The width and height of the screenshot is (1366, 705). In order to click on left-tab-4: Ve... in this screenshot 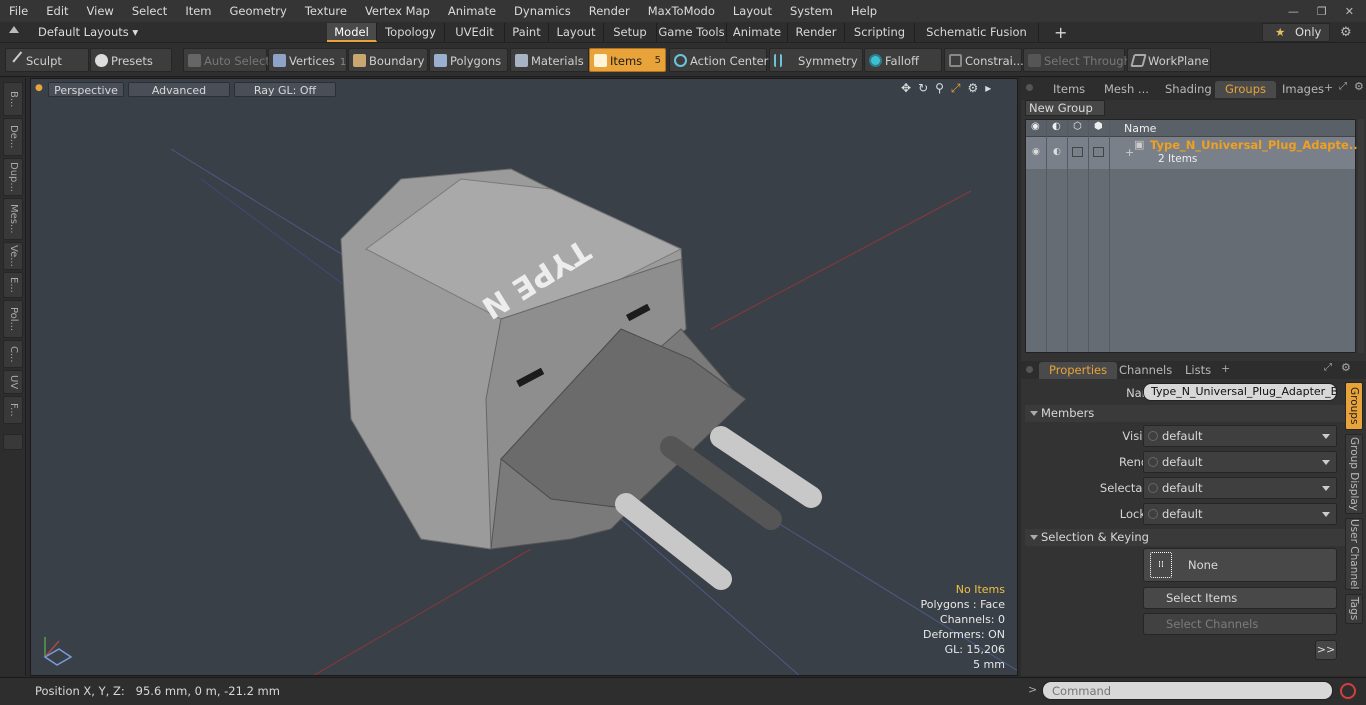, I will do `click(13, 256)`.